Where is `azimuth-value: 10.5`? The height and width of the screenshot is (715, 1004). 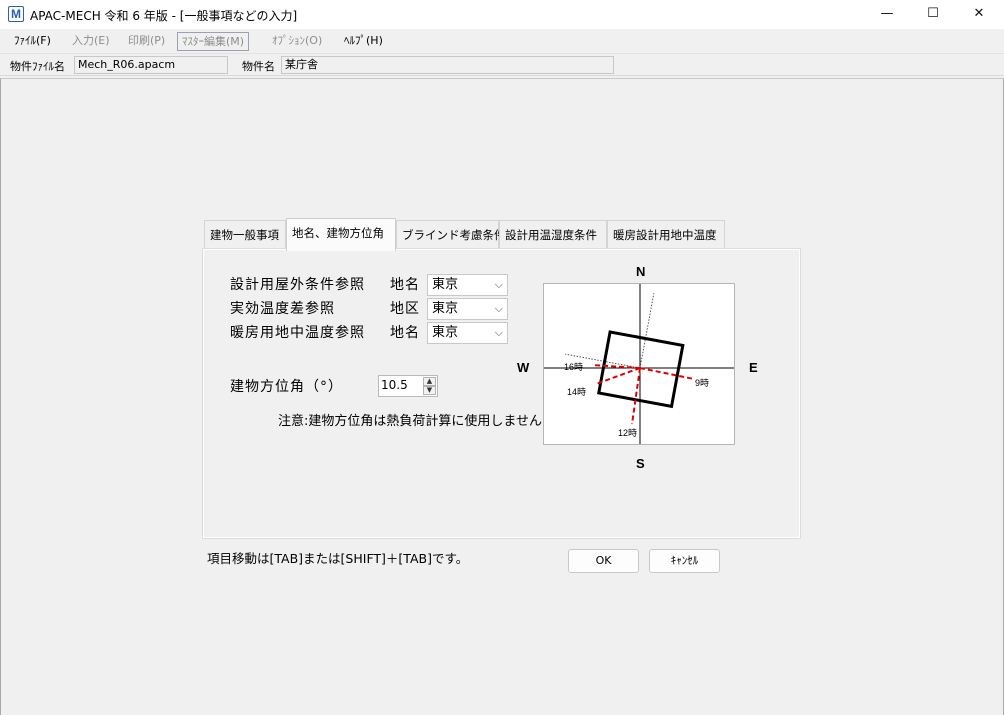
azimuth-value: 10.5 is located at coordinates (394, 385).